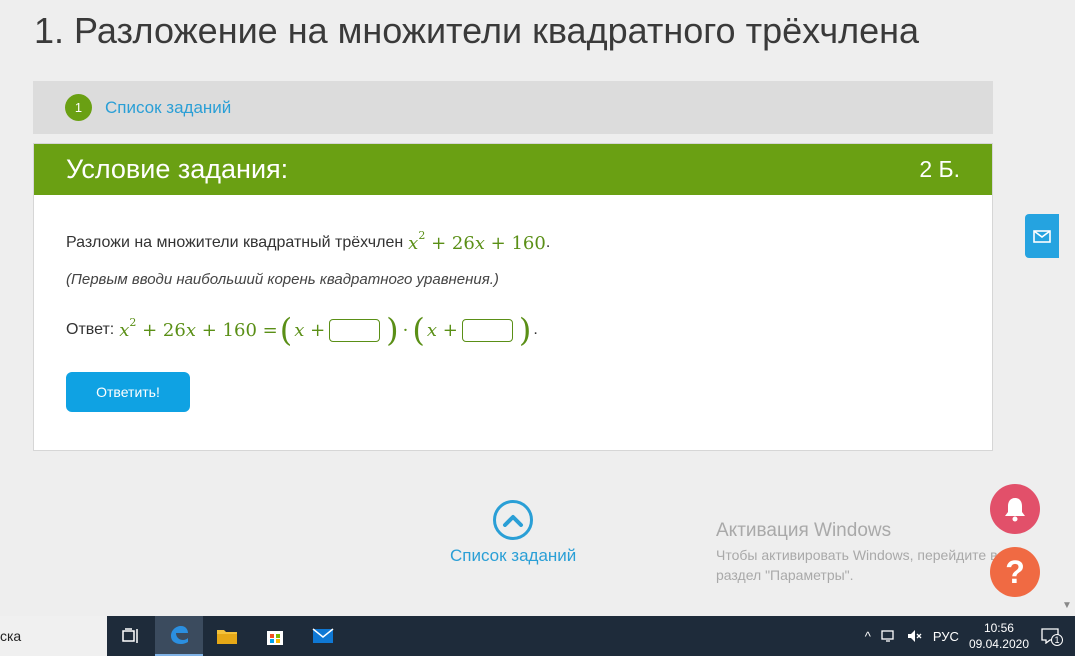  Describe the element at coordinates (999, 636) in the screenshot. I see `clock: 10:56 09.04.2020` at that location.